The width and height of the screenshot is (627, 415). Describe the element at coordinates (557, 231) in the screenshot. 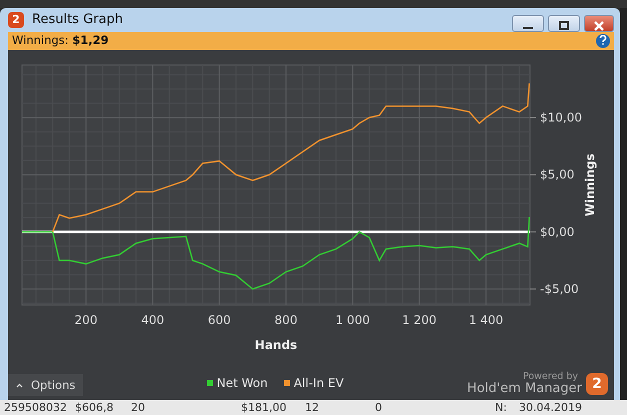

I see `y-tick-label: $0,00` at that location.